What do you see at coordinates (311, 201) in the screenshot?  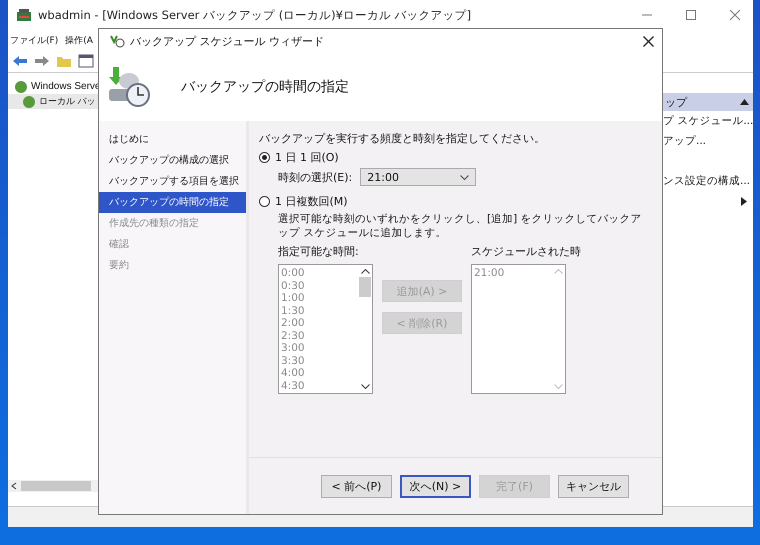 I see `radio-label: 1 日複数回(M)` at bounding box center [311, 201].